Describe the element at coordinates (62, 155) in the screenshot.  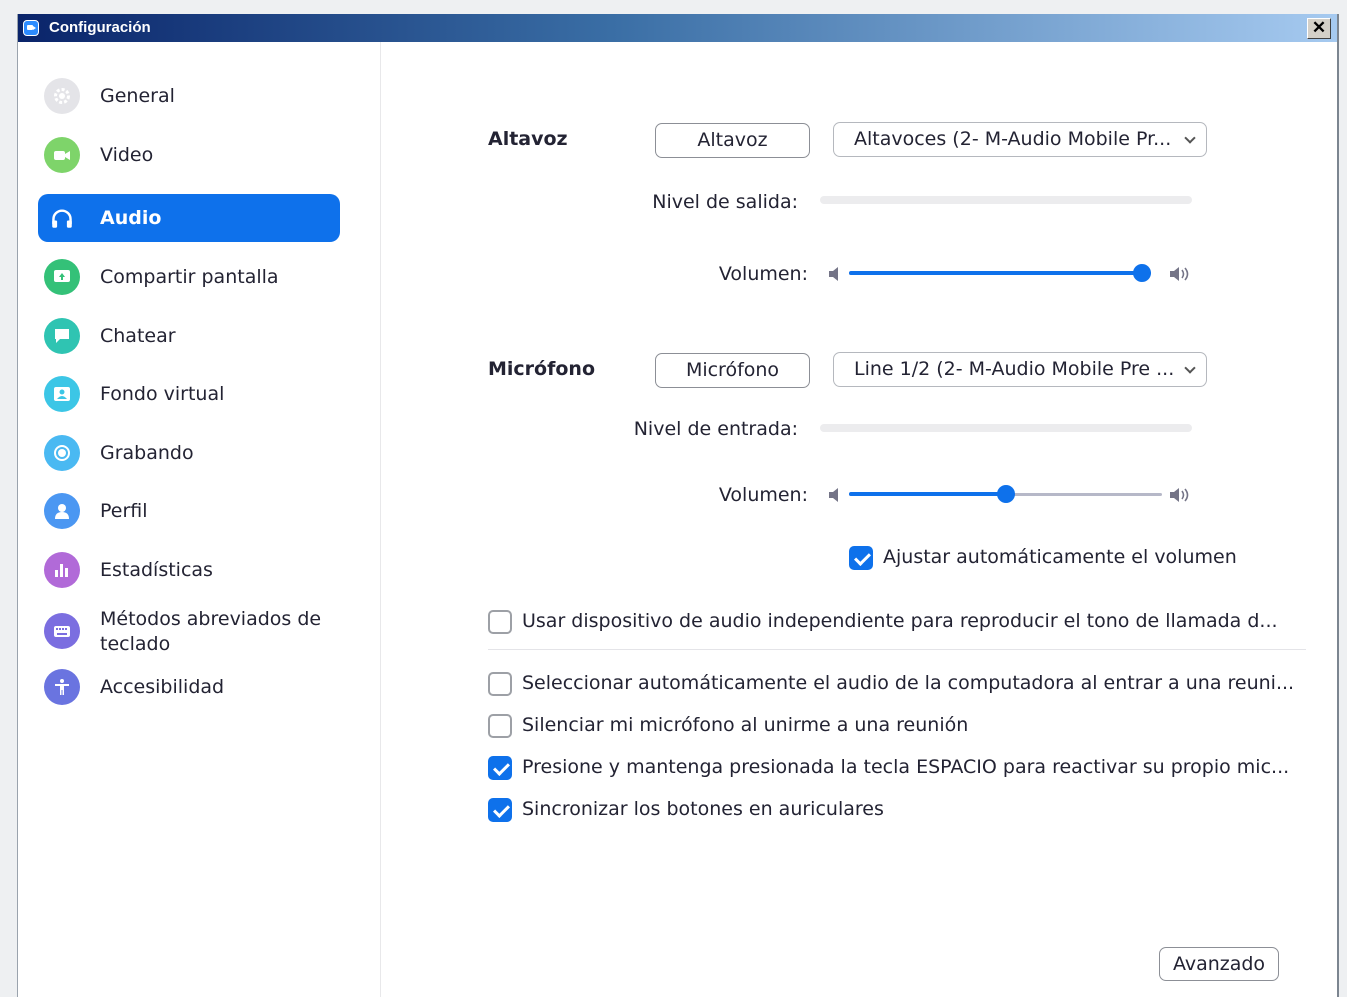
I see `video-camera-icon` at that location.